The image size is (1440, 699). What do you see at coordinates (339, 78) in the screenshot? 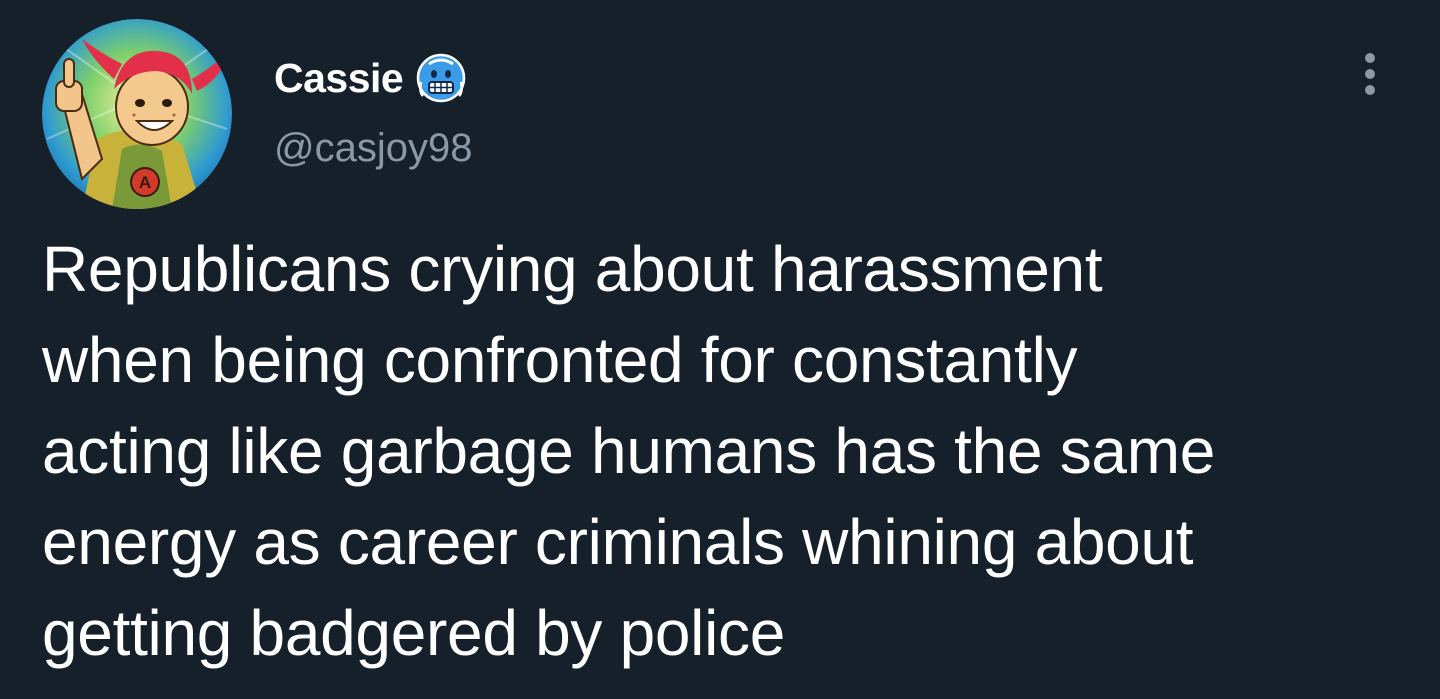
I see `display-name: Cassie` at bounding box center [339, 78].